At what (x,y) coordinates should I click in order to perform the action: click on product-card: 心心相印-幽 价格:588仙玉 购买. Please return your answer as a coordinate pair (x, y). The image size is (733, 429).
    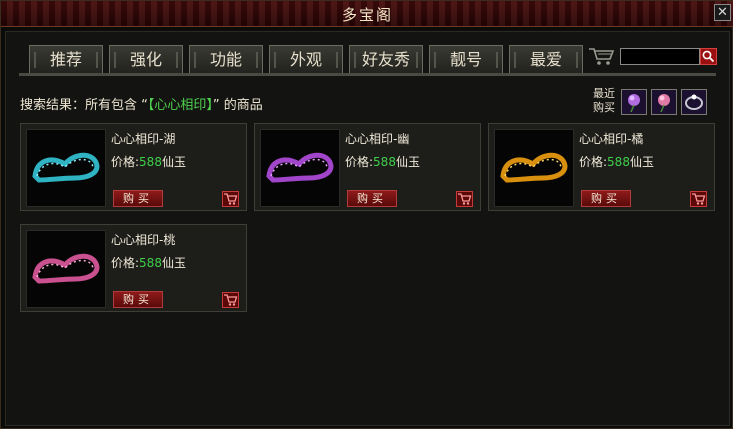
    Looking at the image, I should click on (367, 167).